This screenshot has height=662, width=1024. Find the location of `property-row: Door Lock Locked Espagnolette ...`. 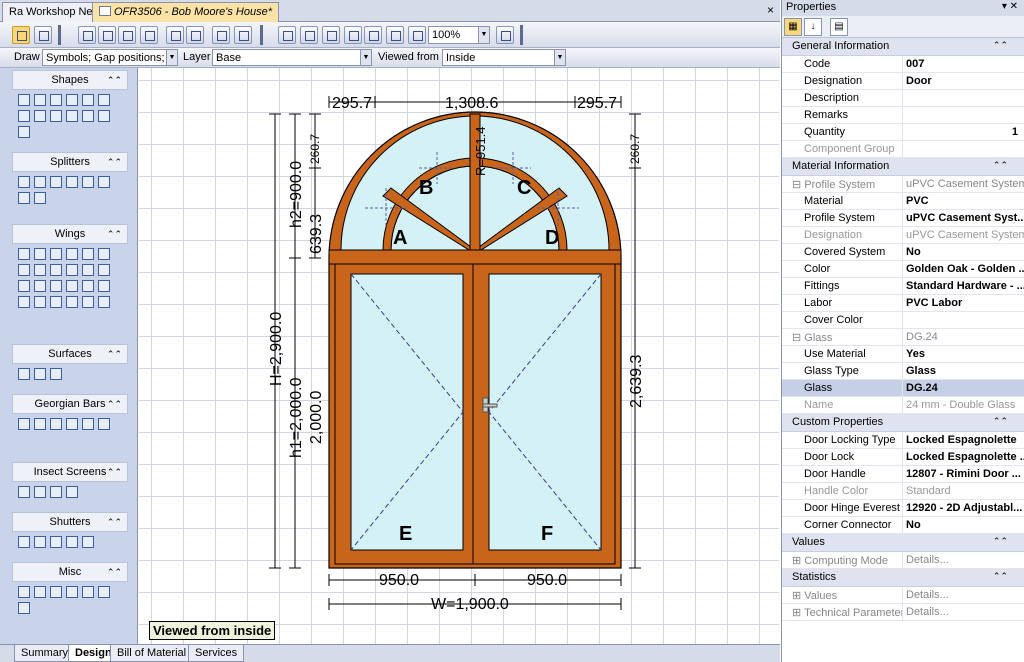

property-row: Door Lock Locked Espagnolette ... is located at coordinates (903, 457).